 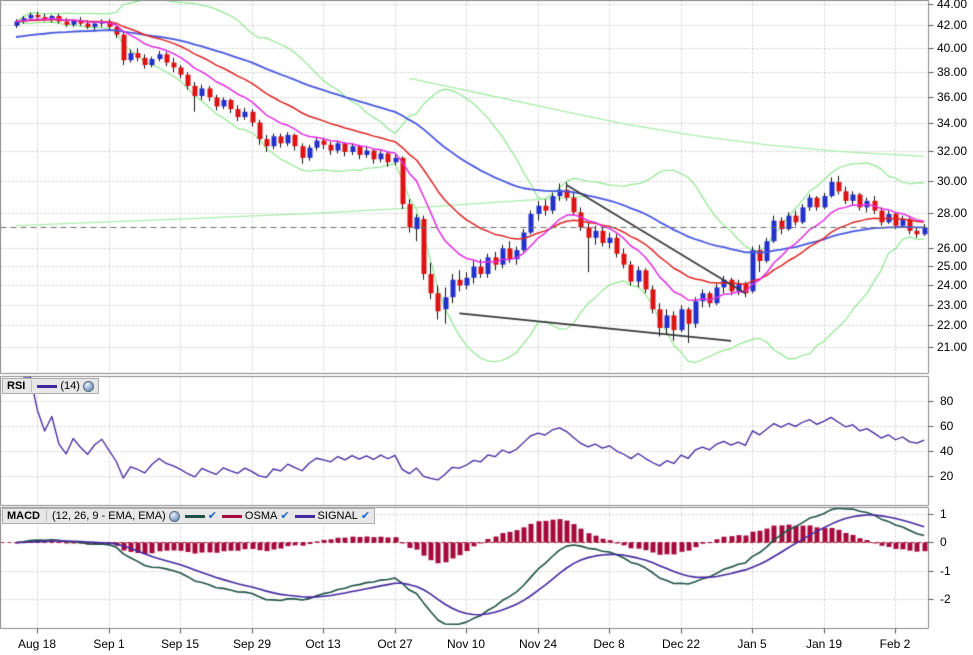 I want to click on price-tick-label: 26.00, so click(x=952, y=248).